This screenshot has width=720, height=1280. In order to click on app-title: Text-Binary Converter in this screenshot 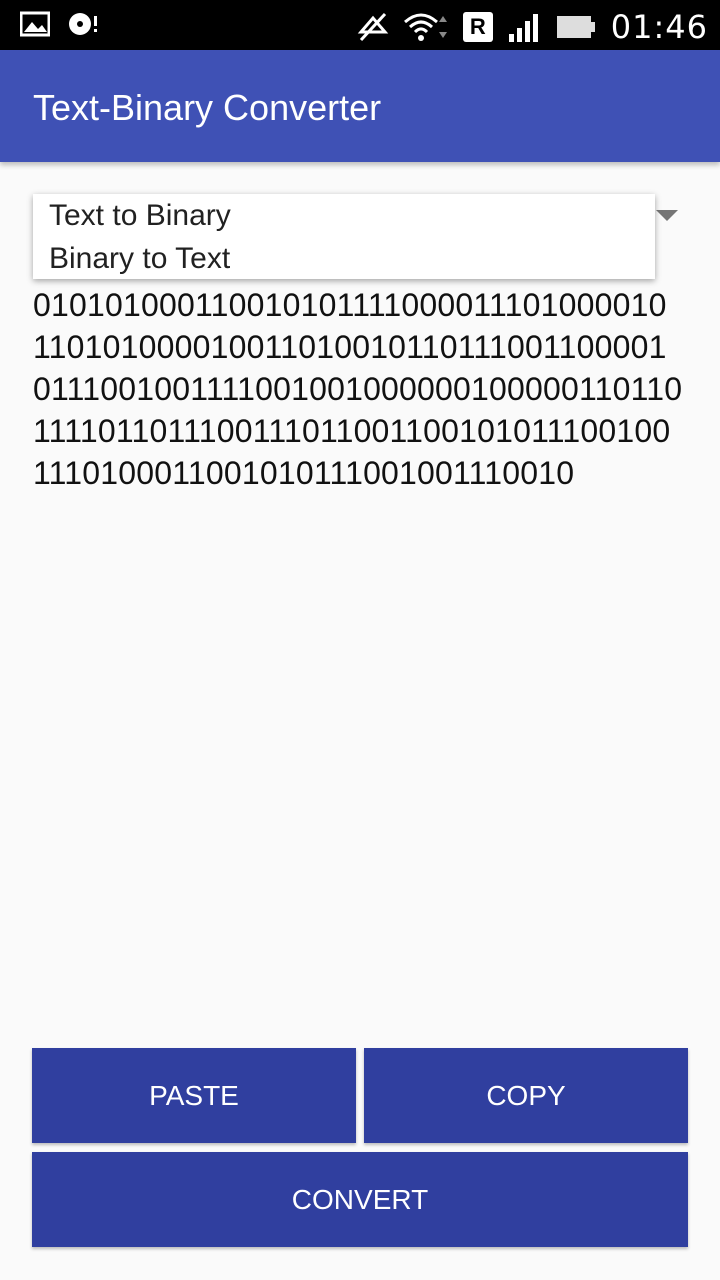, I will do `click(207, 107)`.